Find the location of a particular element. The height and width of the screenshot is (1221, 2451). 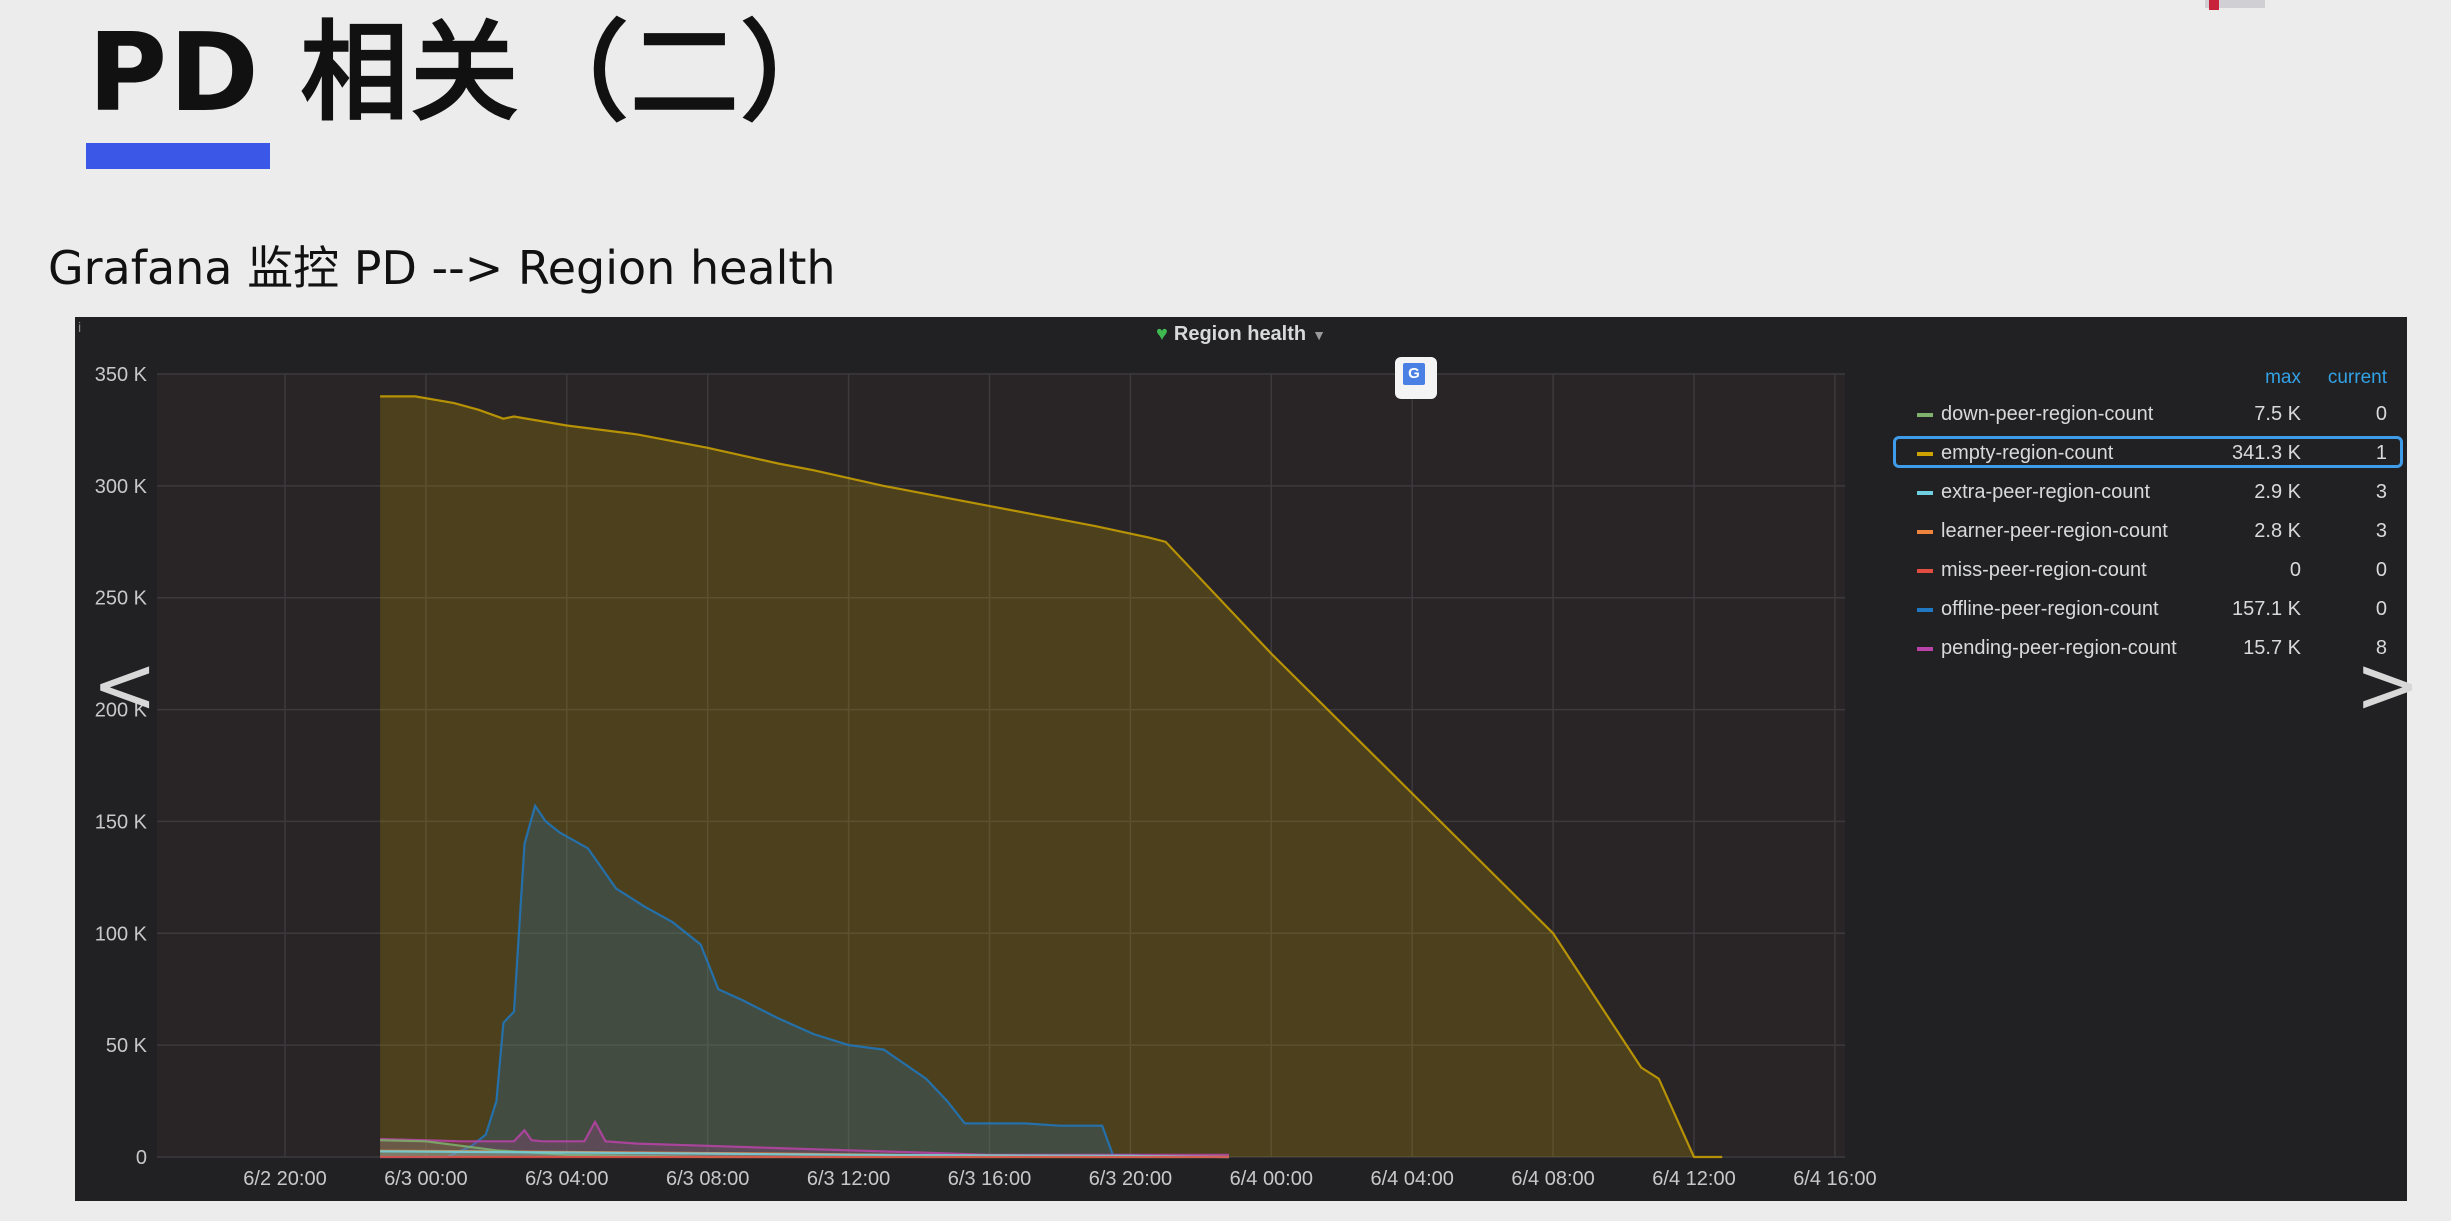

x-tick-label: 6/3 16:00 is located at coordinates (989, 1179).